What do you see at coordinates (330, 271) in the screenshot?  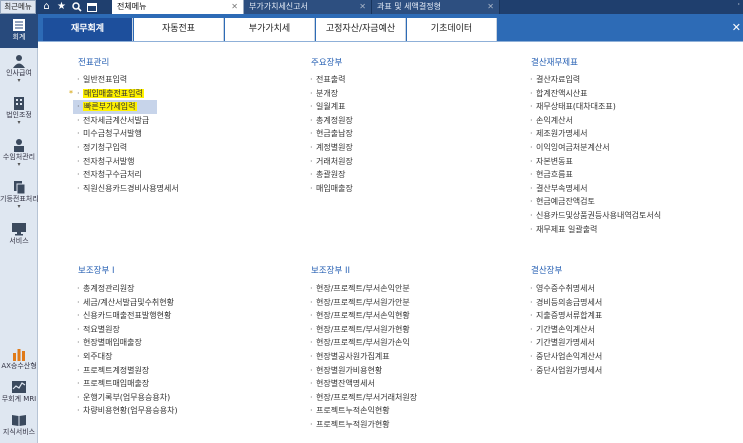 I see `section-title-aux2: 보조장부 II` at bounding box center [330, 271].